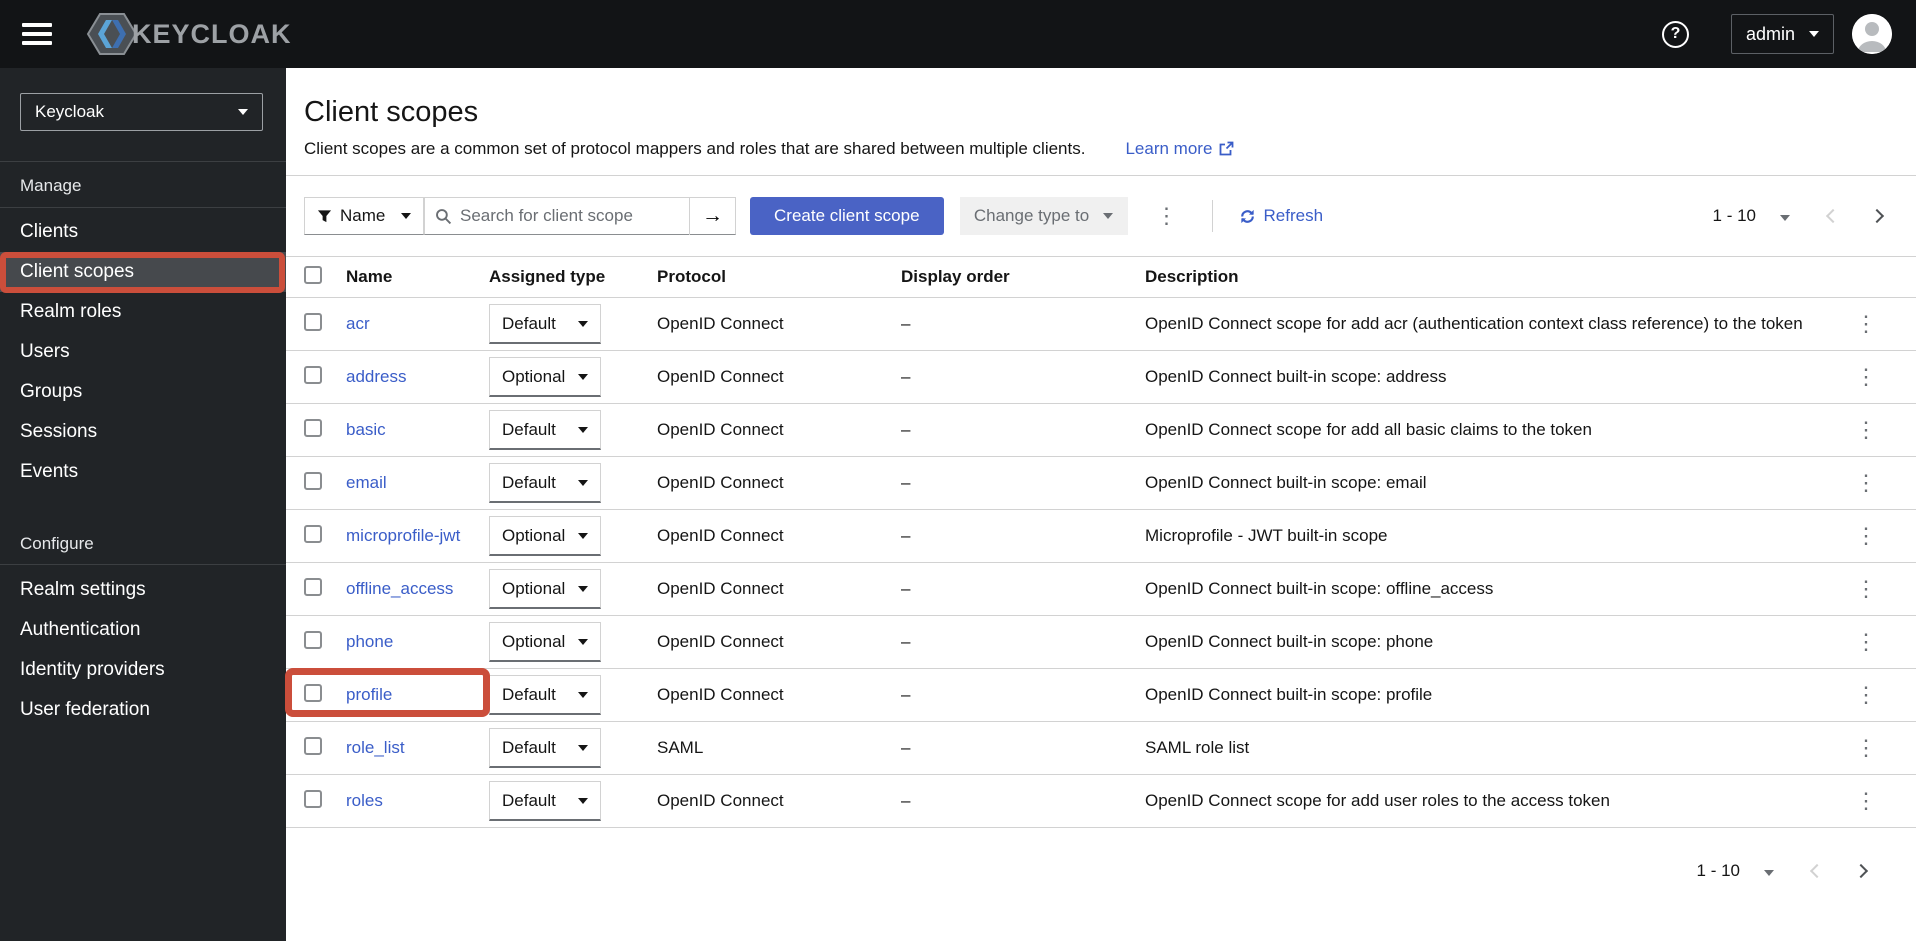  I want to click on search-box: →, so click(580, 216).